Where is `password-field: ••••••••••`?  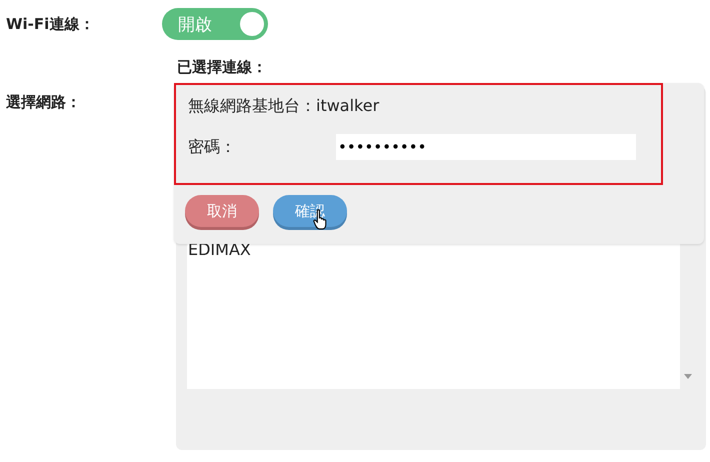 password-field: •••••••••• is located at coordinates (486, 147).